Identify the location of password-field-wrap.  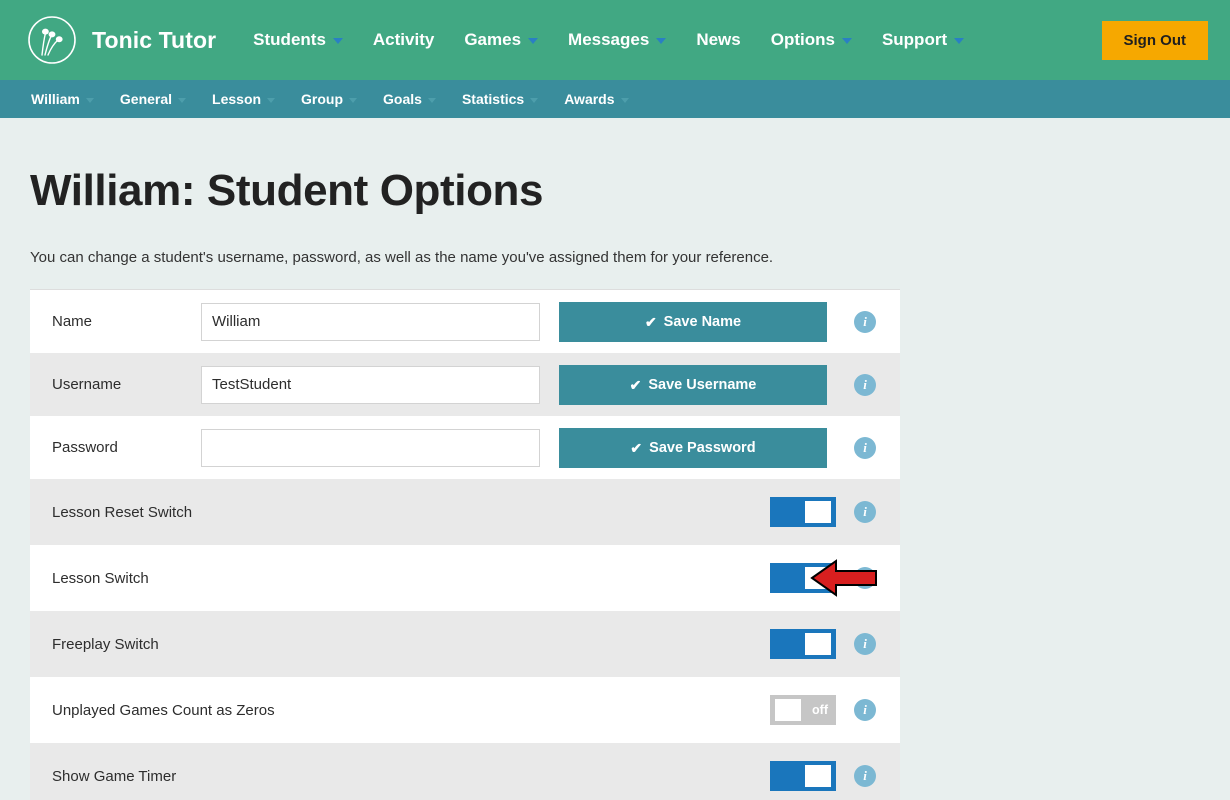
(380, 447).